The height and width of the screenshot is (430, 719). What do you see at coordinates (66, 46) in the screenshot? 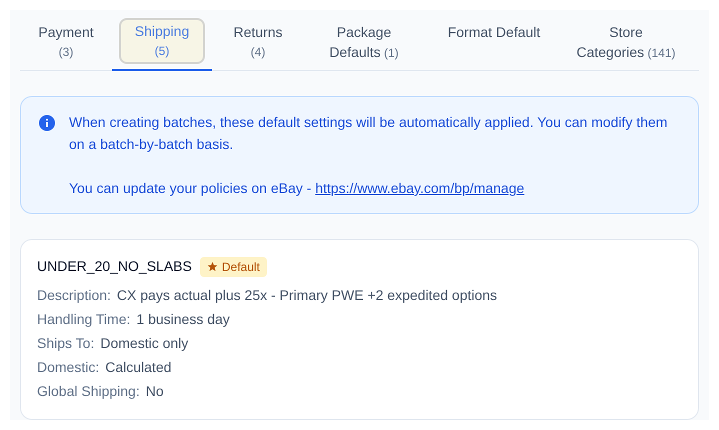
I see `tab: Payment (3)` at bounding box center [66, 46].